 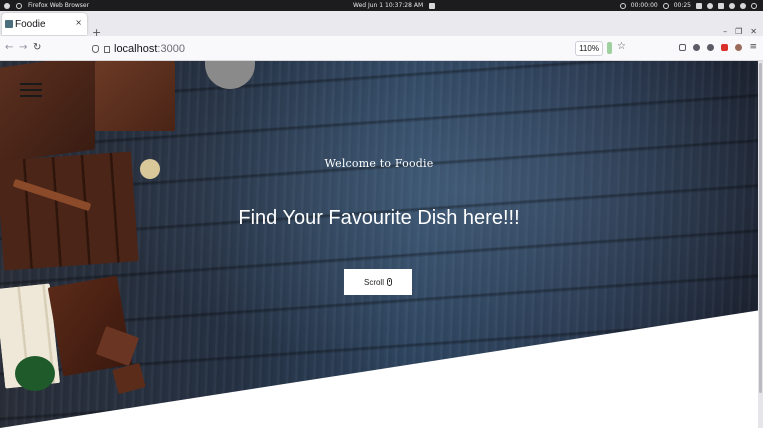 I want to click on bookmark-star-icon: ☆, so click(x=621, y=47).